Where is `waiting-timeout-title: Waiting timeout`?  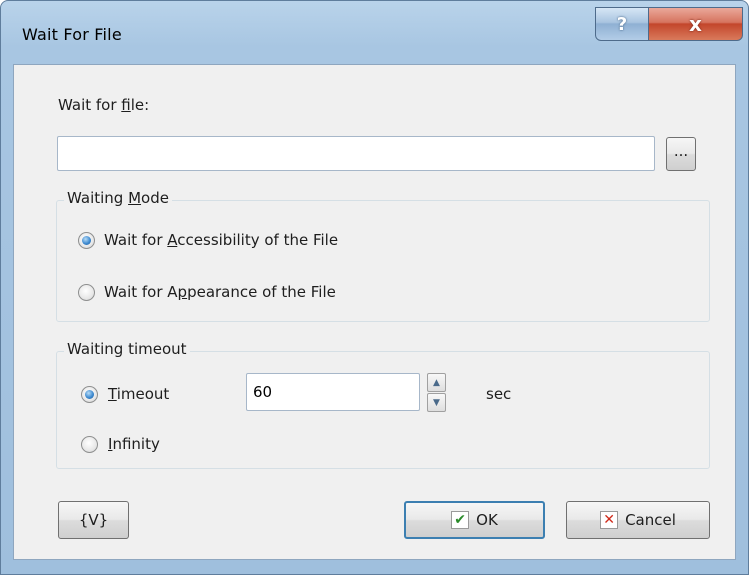 waiting-timeout-title: Waiting timeout is located at coordinates (127, 349).